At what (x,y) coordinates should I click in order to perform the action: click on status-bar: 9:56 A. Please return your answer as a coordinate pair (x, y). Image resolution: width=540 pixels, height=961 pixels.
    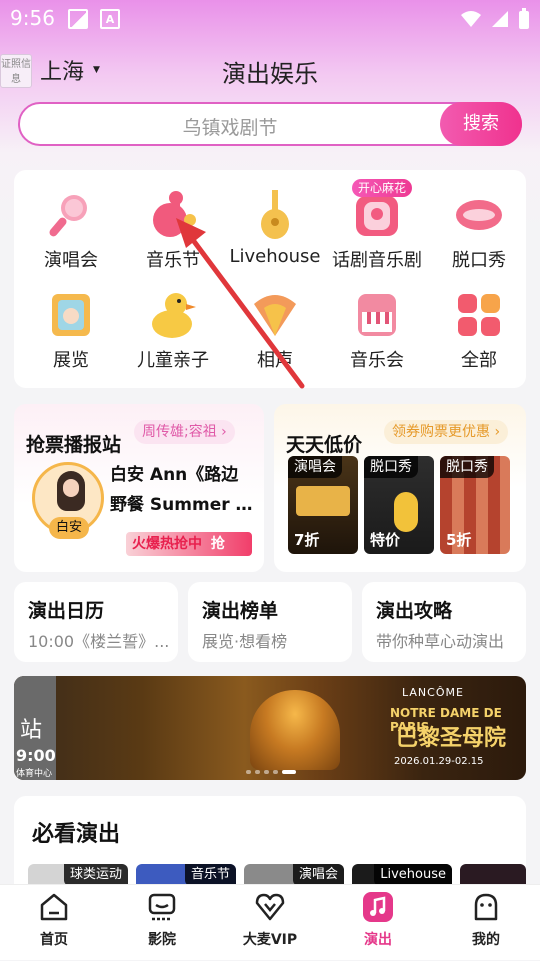
    Looking at the image, I should click on (270, 20).